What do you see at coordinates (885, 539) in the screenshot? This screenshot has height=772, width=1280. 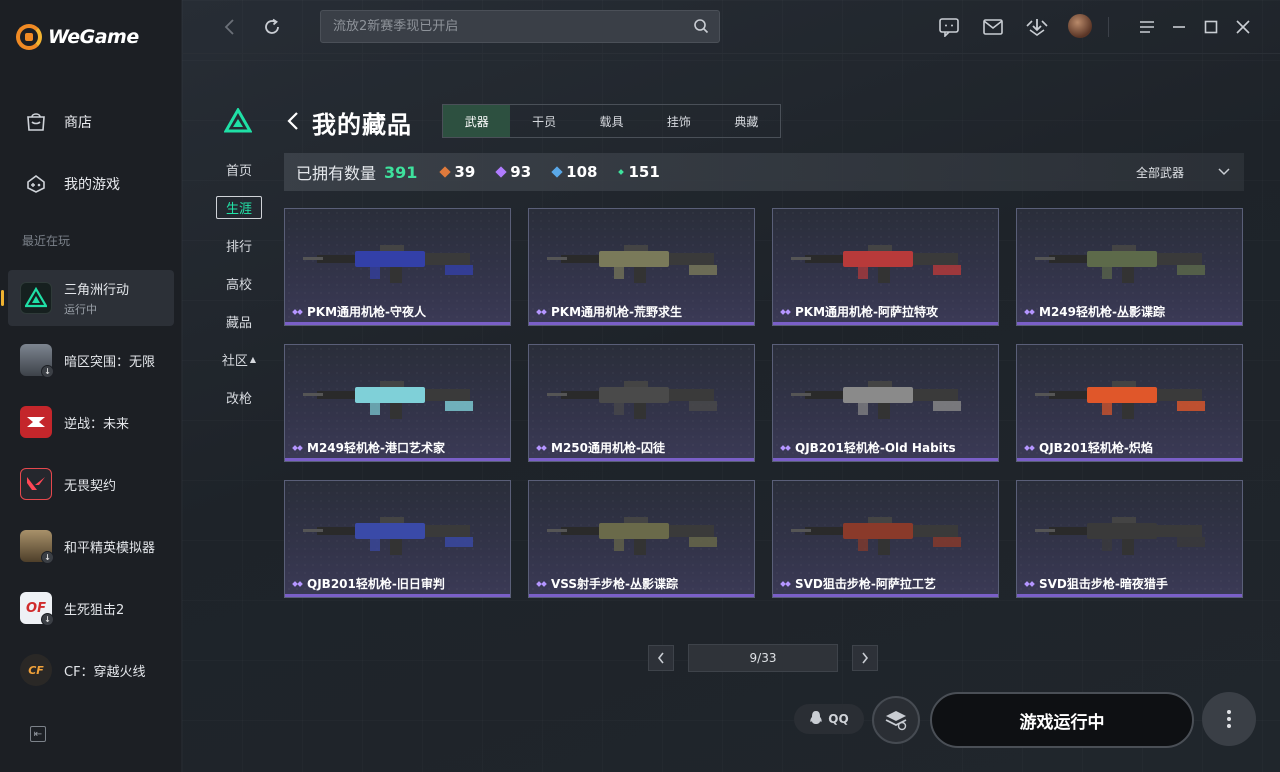 I see `weapon-card: SVD狙击步枪-阿萨拉工艺` at bounding box center [885, 539].